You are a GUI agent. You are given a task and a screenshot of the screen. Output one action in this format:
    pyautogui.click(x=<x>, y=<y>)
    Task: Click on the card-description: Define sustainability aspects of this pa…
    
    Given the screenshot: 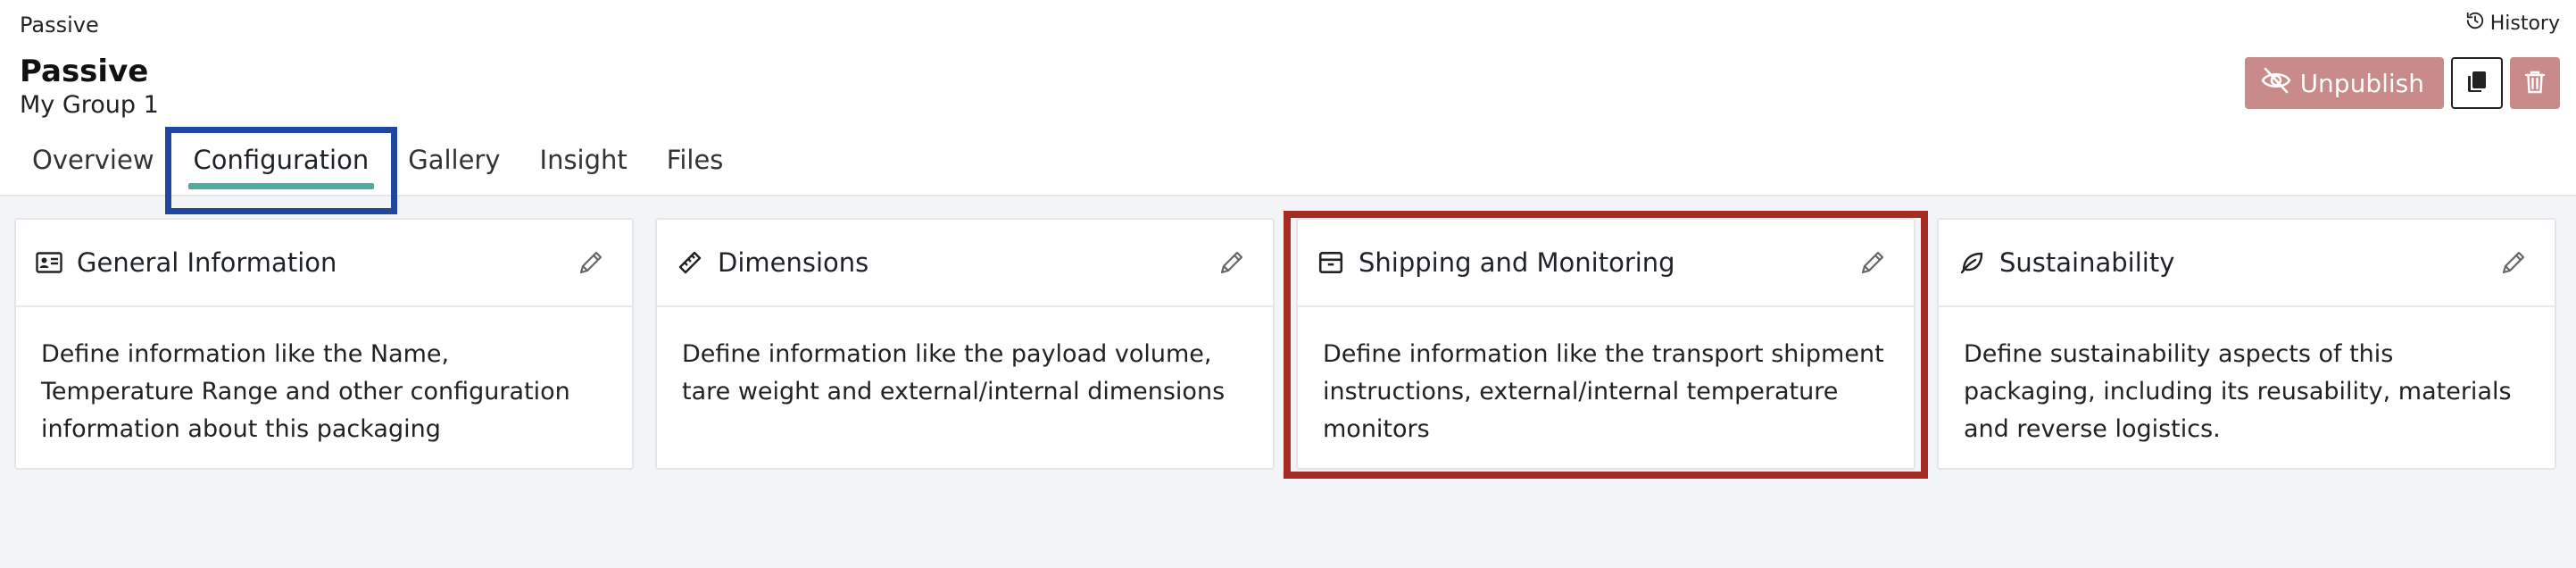 What is the action you would take?
    pyautogui.click(x=2238, y=392)
    